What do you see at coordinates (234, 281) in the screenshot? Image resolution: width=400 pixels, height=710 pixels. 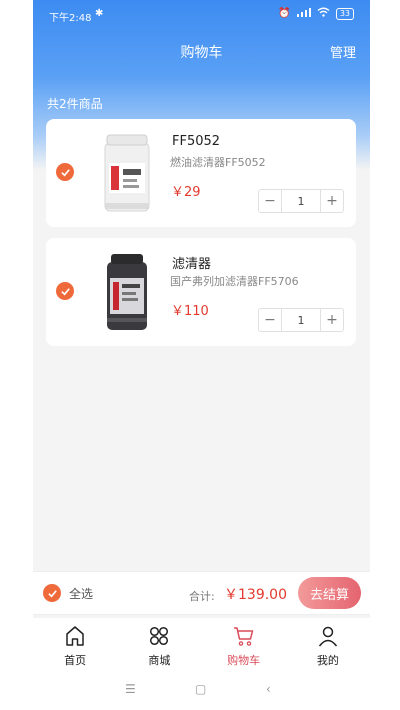 I see `product-description: 国产弗列加滤清器FF5706` at bounding box center [234, 281].